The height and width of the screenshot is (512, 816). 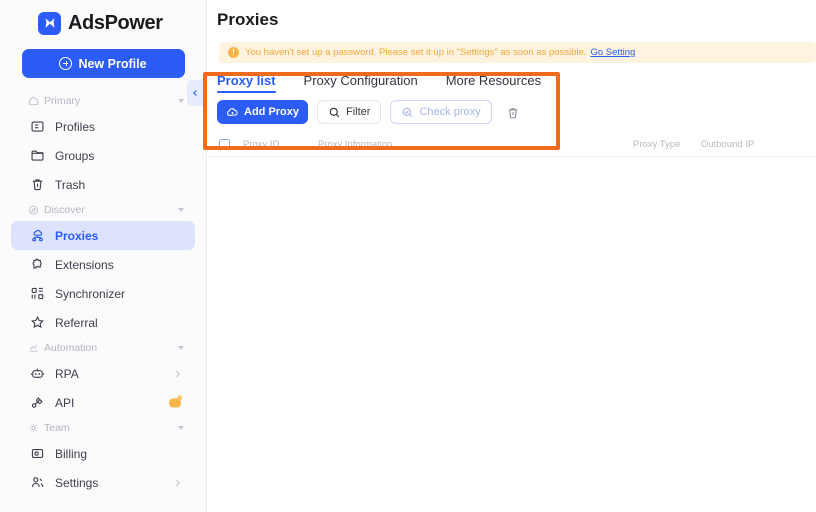 What do you see at coordinates (33, 348) in the screenshot?
I see `automation-icon` at bounding box center [33, 348].